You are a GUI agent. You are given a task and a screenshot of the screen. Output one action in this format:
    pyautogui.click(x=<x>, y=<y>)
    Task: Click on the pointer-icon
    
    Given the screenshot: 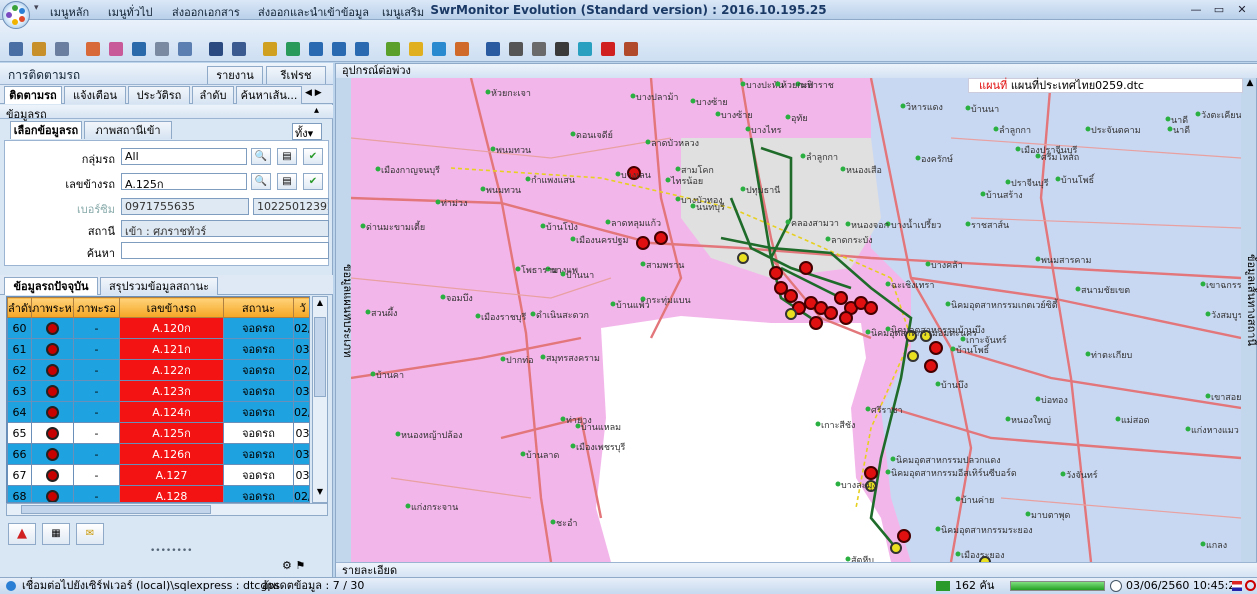 What is the action you would take?
    pyautogui.click(x=16, y=49)
    